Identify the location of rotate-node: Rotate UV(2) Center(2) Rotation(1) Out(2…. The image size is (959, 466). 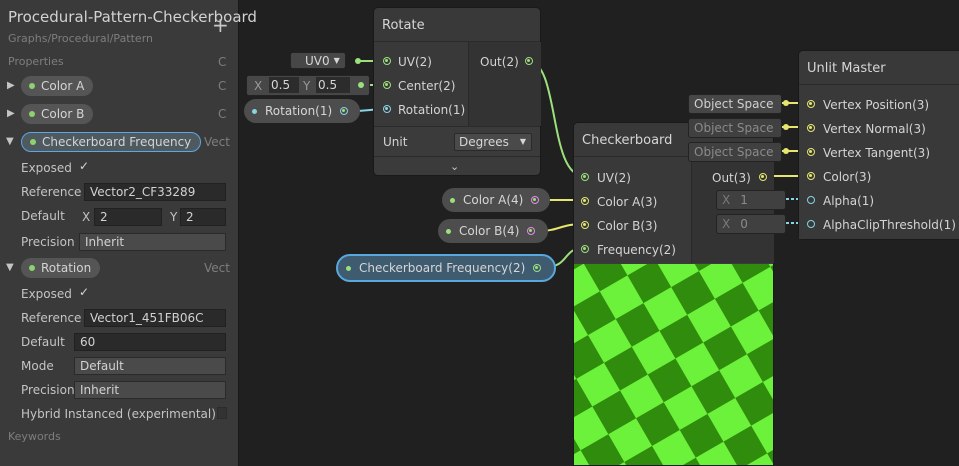
(457, 91).